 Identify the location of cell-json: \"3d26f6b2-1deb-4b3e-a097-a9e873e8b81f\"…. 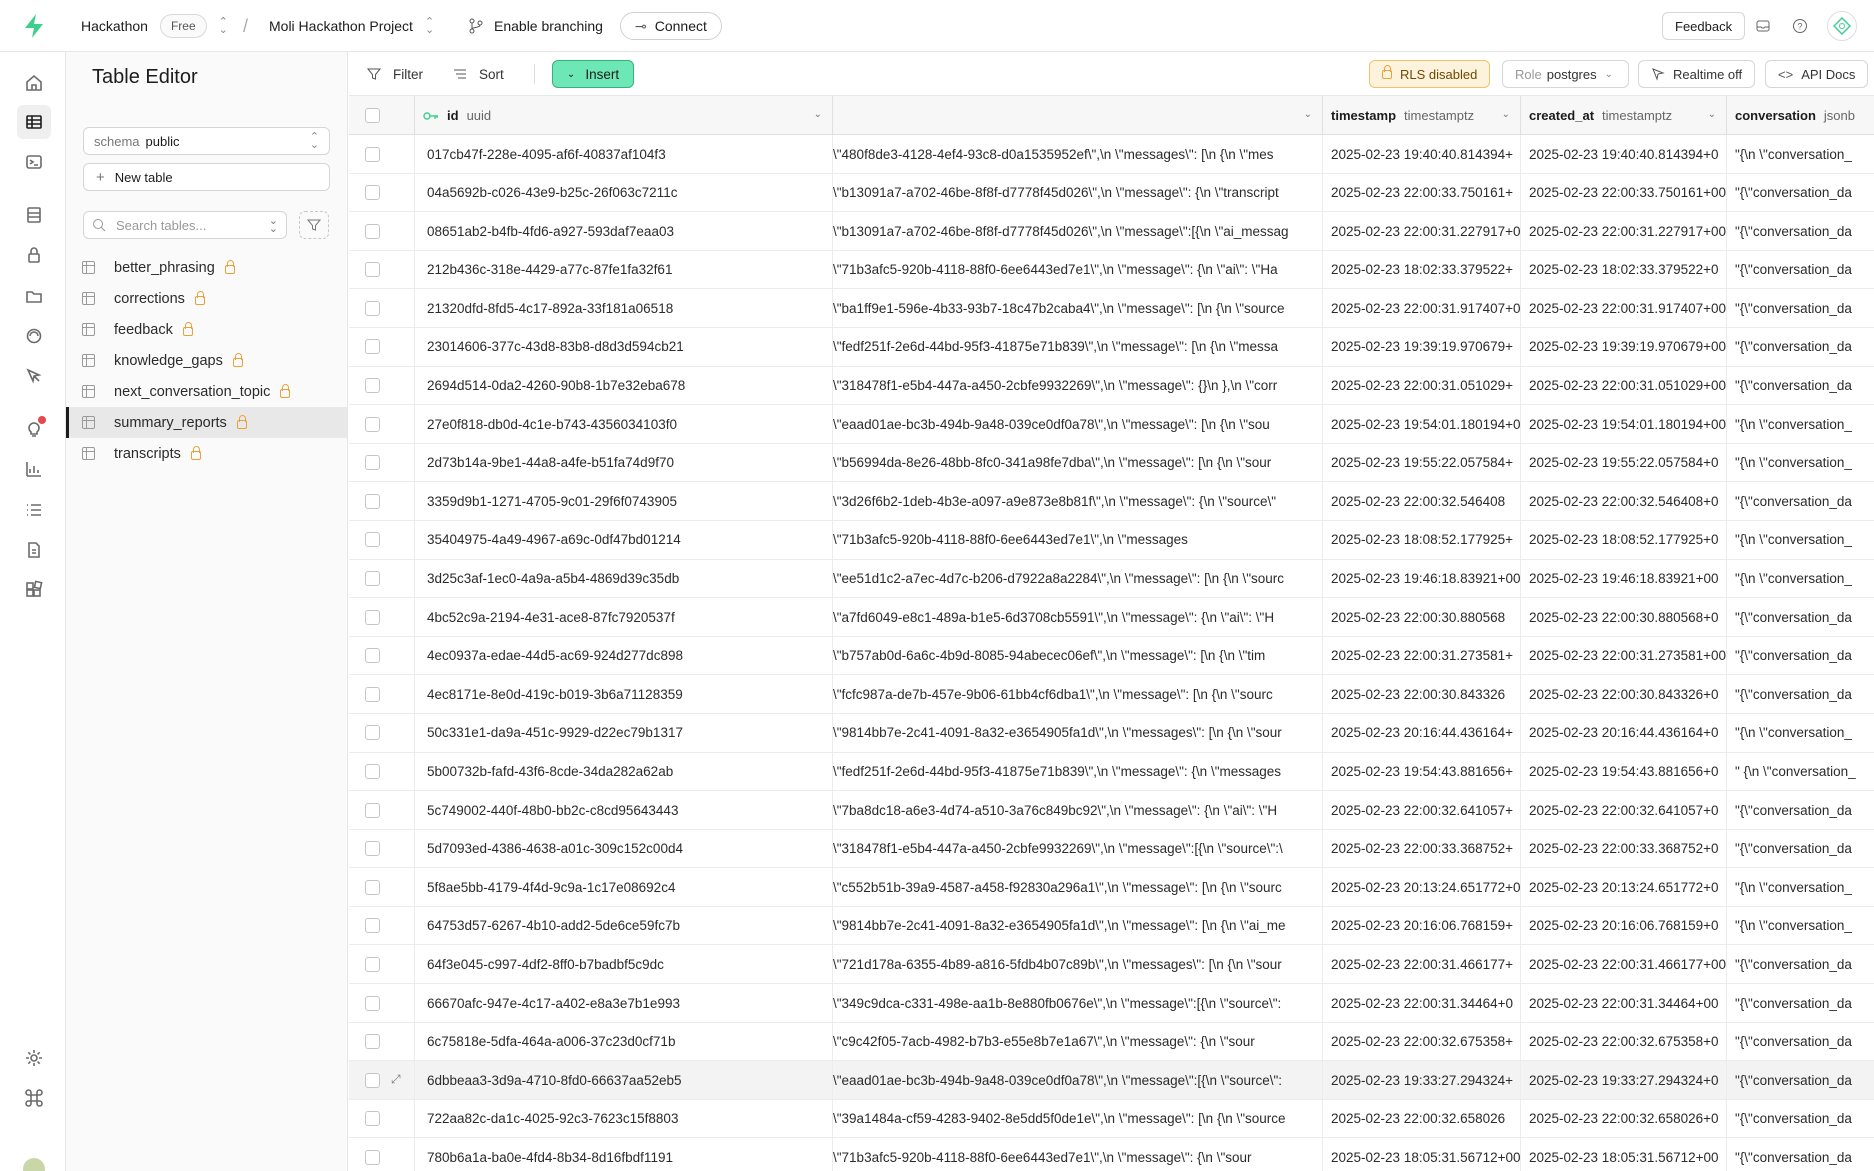
(1078, 501).